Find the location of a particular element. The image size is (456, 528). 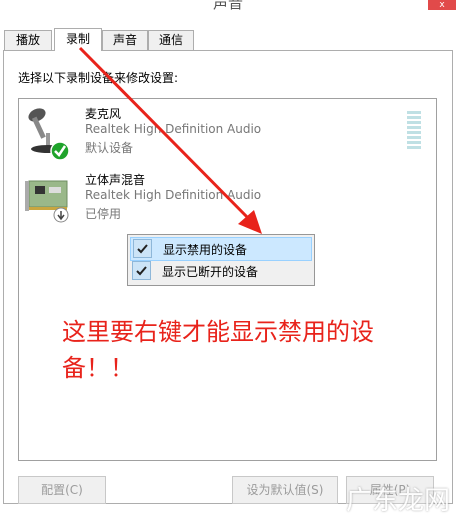

device-item-stereo-mix: 立体声混音 Realtek High Definition Audio 已停用 is located at coordinates (219, 201).